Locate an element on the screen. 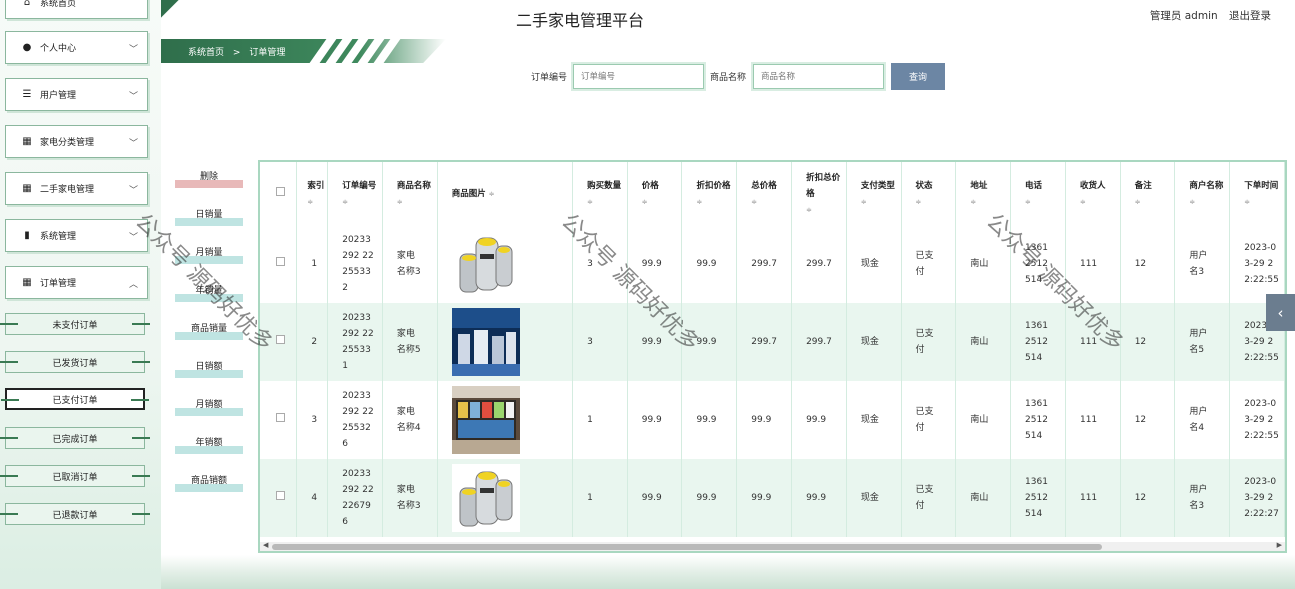 This screenshot has height=589, width=1295. logout-link: 退出登录 is located at coordinates (1250, 16).